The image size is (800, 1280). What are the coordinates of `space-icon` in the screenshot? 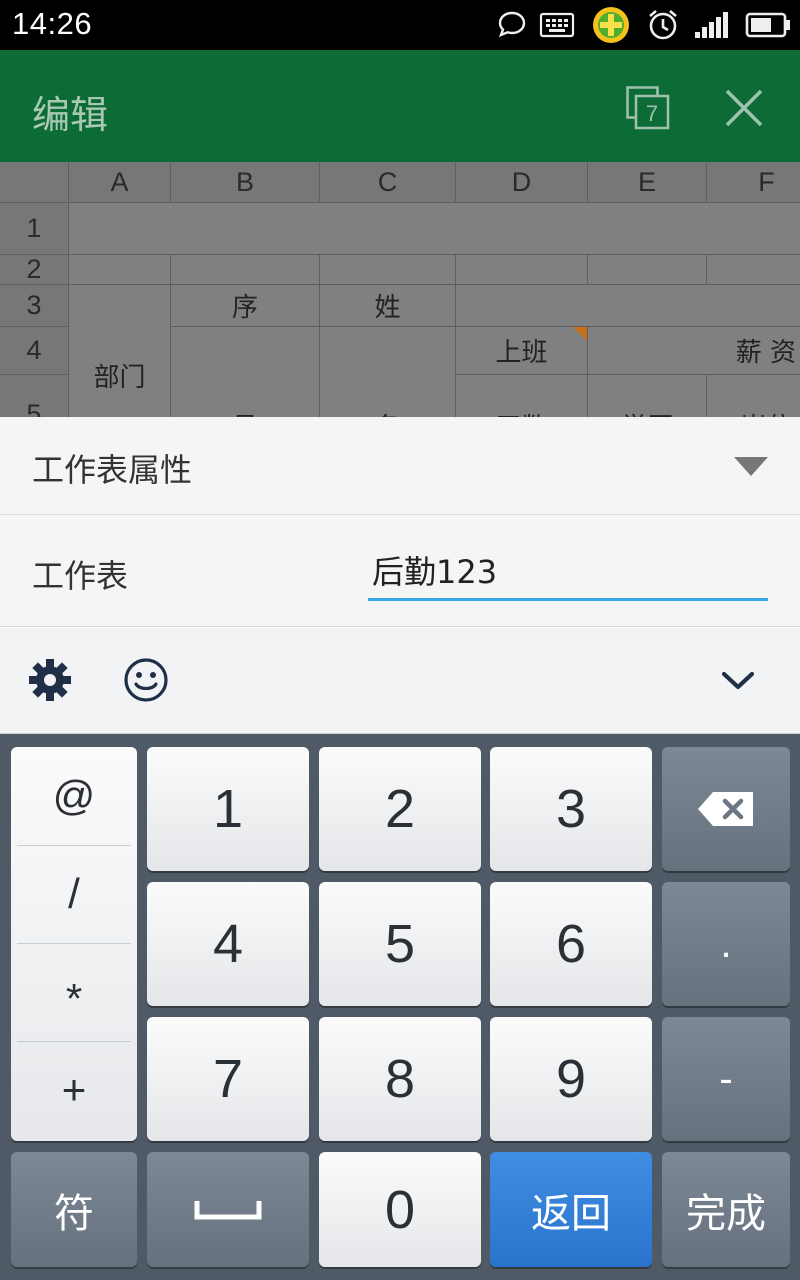 It's located at (228, 1209).